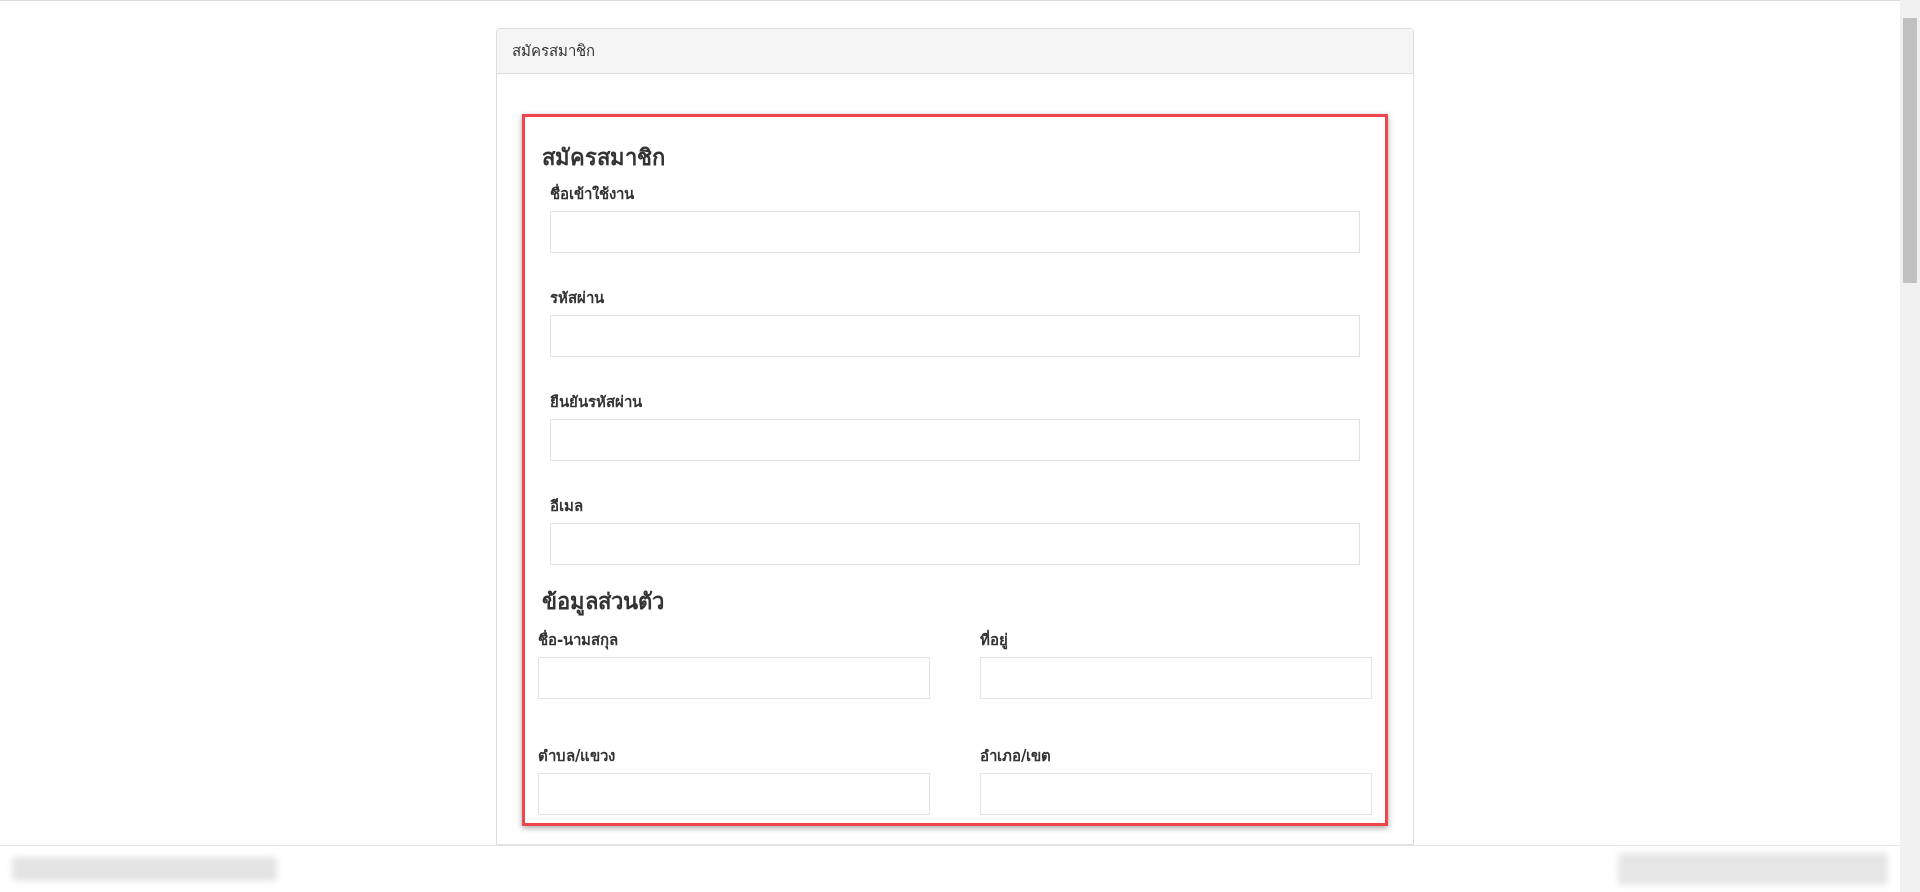 This screenshot has height=892, width=1920. Describe the element at coordinates (566, 506) in the screenshot. I see `field-label: อีเมล` at that location.